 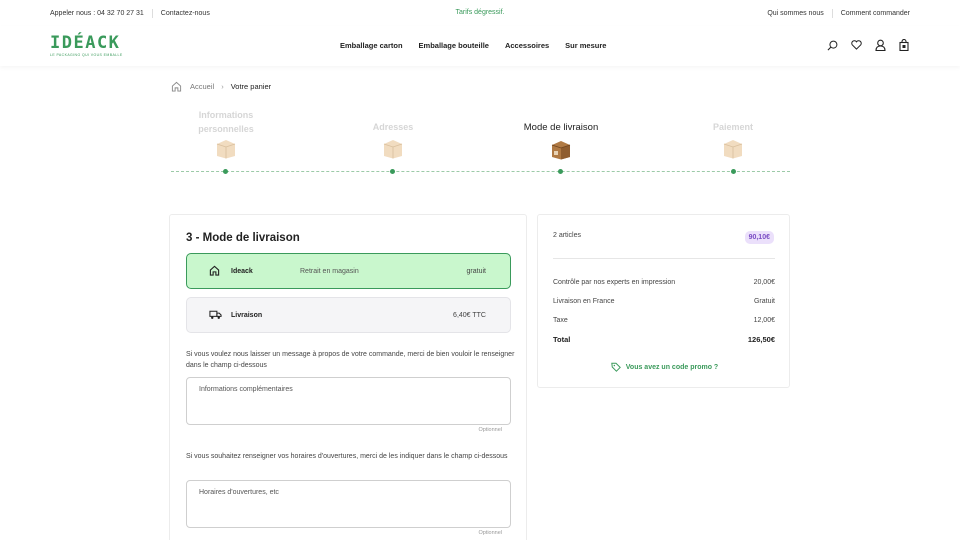 What do you see at coordinates (371, 45) in the screenshot?
I see `nav-item-emballage-carton: Emballage carton` at bounding box center [371, 45].